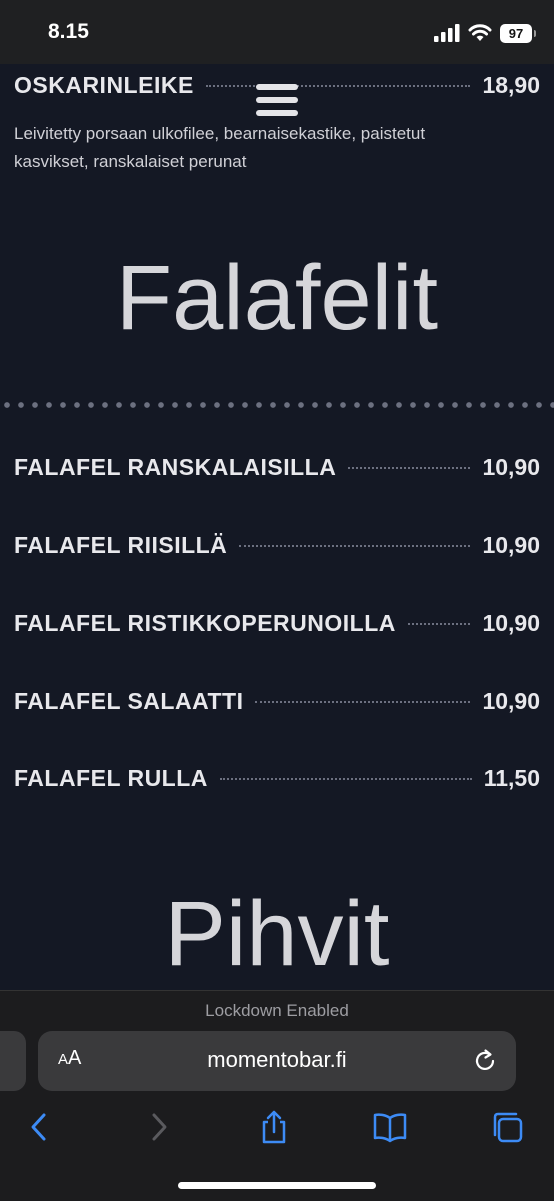 The width and height of the screenshot is (554, 1201). I want to click on url-text: momentobar.fi, so click(277, 1060).